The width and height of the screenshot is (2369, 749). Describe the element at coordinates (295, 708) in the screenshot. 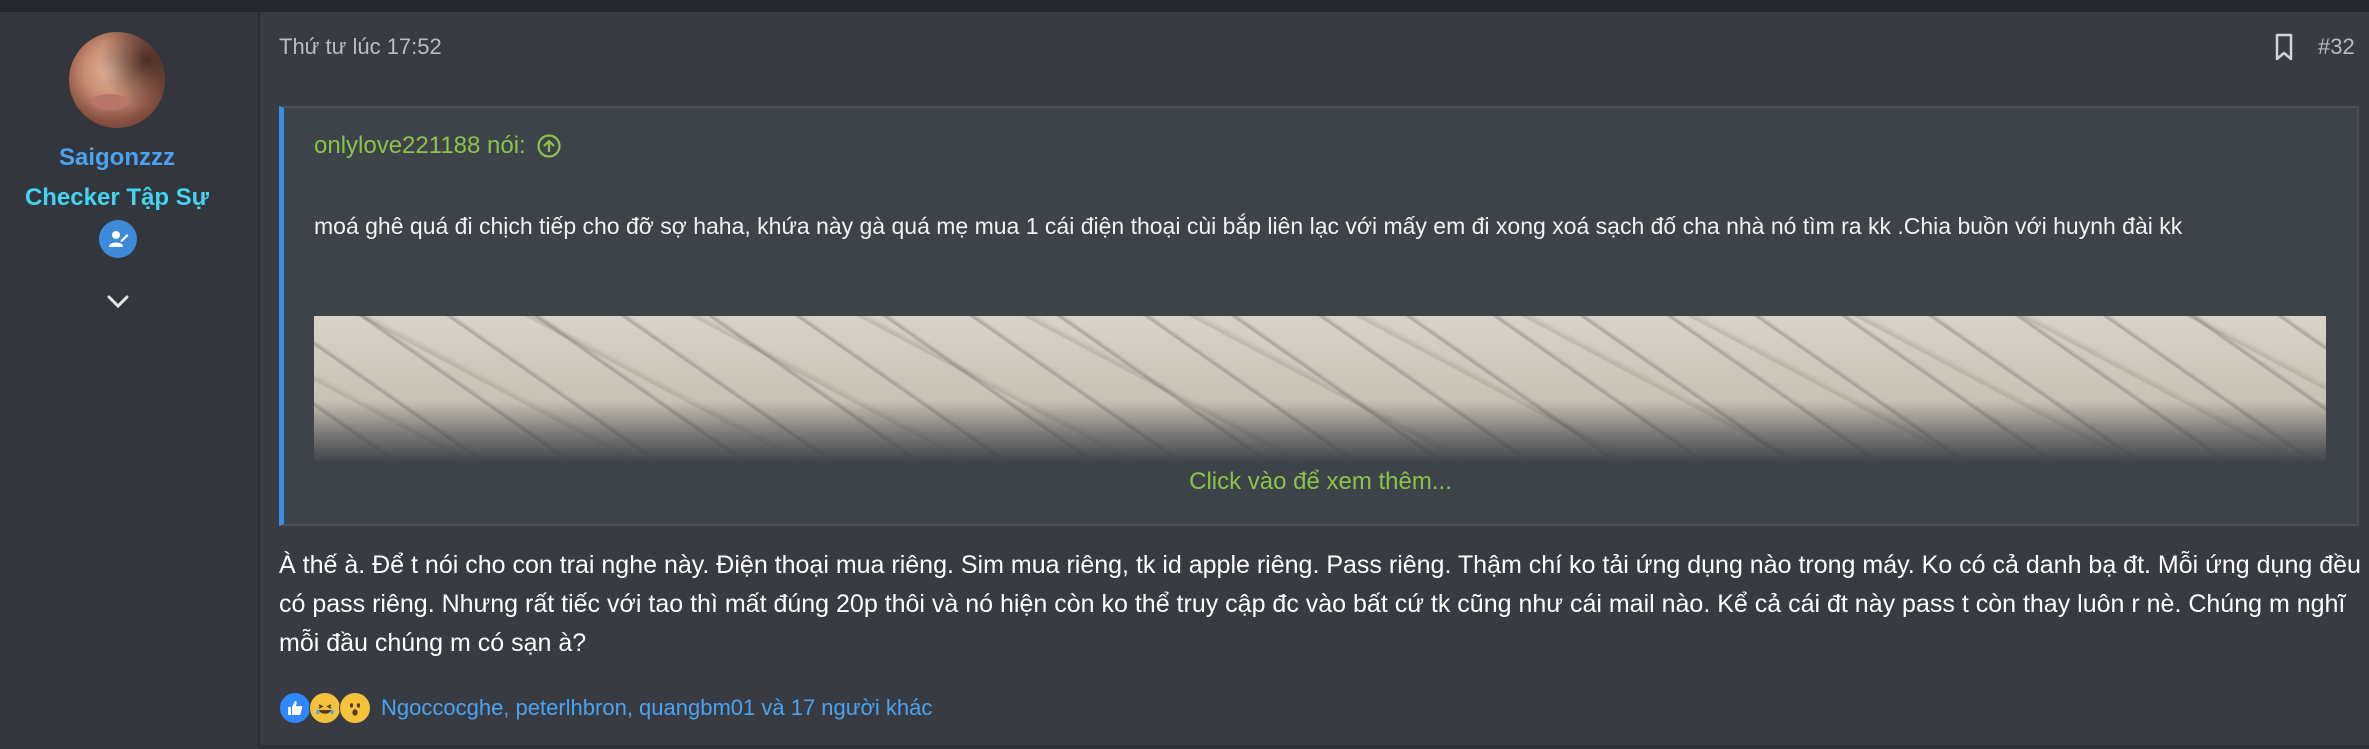

I see `like-icon` at that location.